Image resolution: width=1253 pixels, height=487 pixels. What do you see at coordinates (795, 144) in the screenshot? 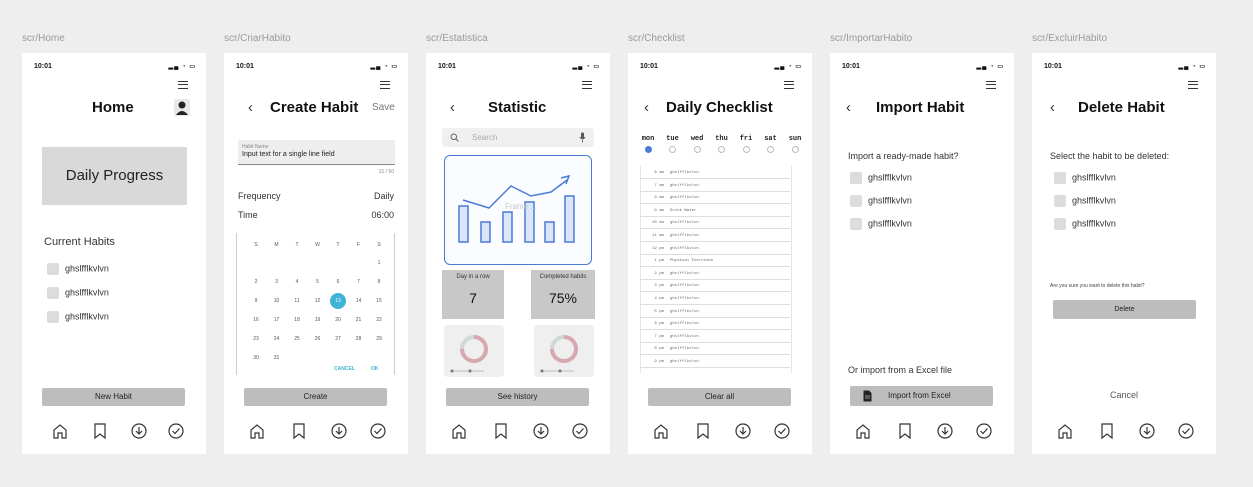
I see `weekday-sun: sun` at bounding box center [795, 144].